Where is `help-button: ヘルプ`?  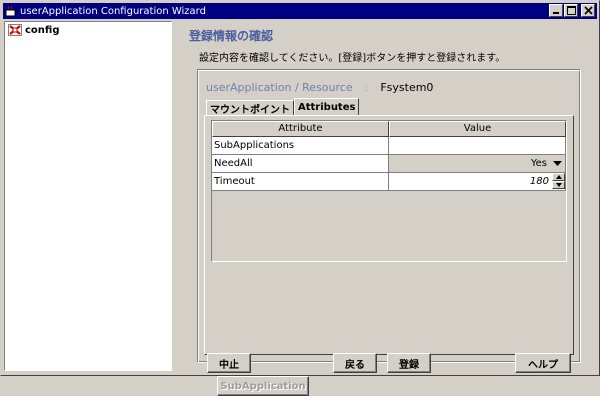
help-button: ヘルプ is located at coordinates (543, 363).